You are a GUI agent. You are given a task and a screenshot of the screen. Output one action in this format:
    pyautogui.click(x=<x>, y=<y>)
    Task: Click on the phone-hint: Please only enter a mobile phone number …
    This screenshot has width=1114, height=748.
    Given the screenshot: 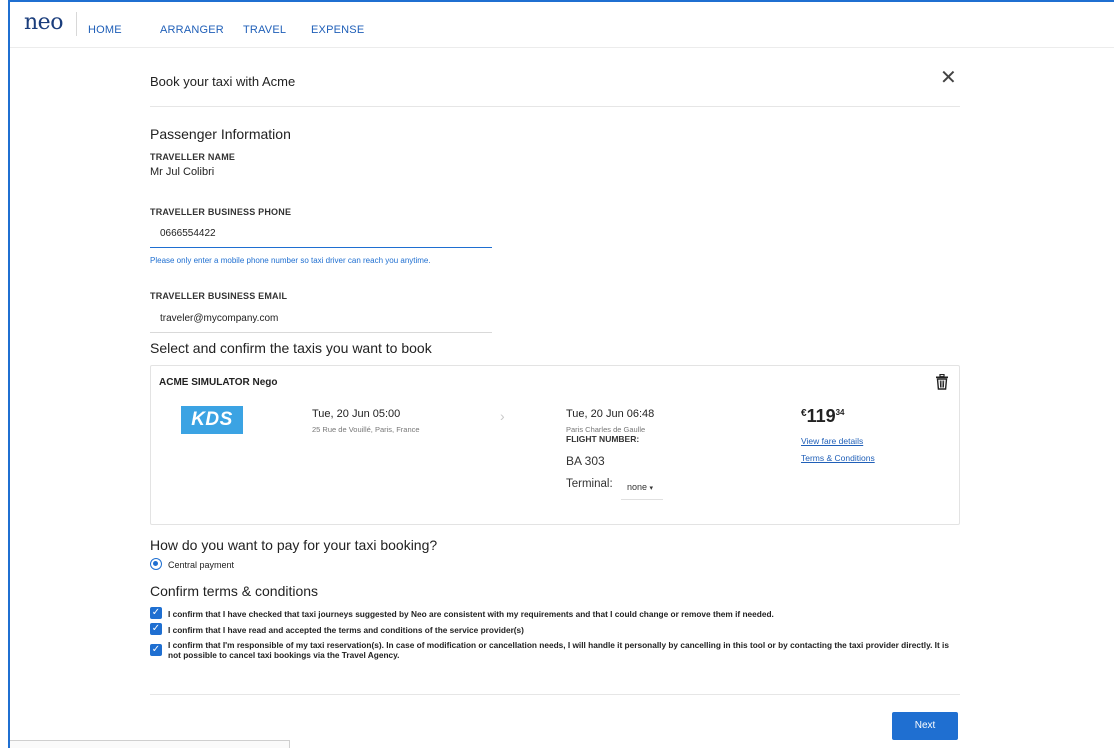 What is the action you would take?
    pyautogui.click(x=290, y=260)
    